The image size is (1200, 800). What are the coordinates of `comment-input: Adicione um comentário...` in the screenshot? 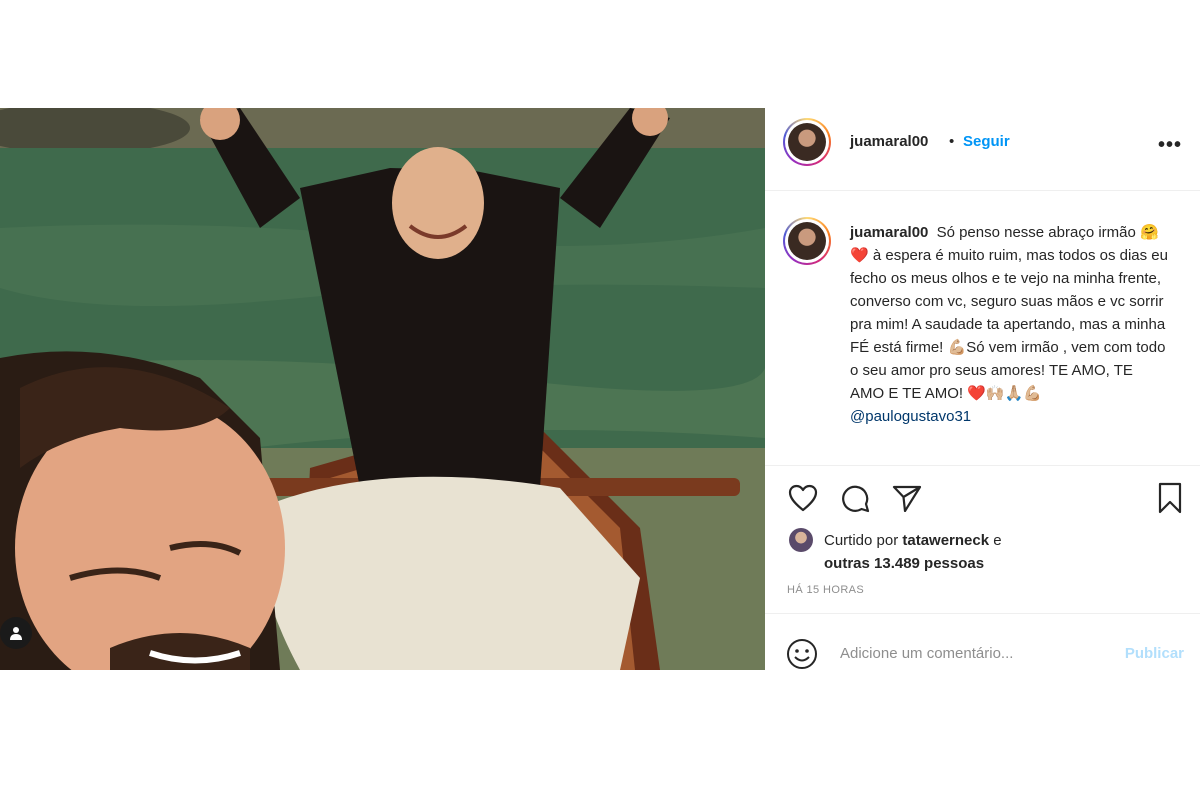 It's located at (926, 653).